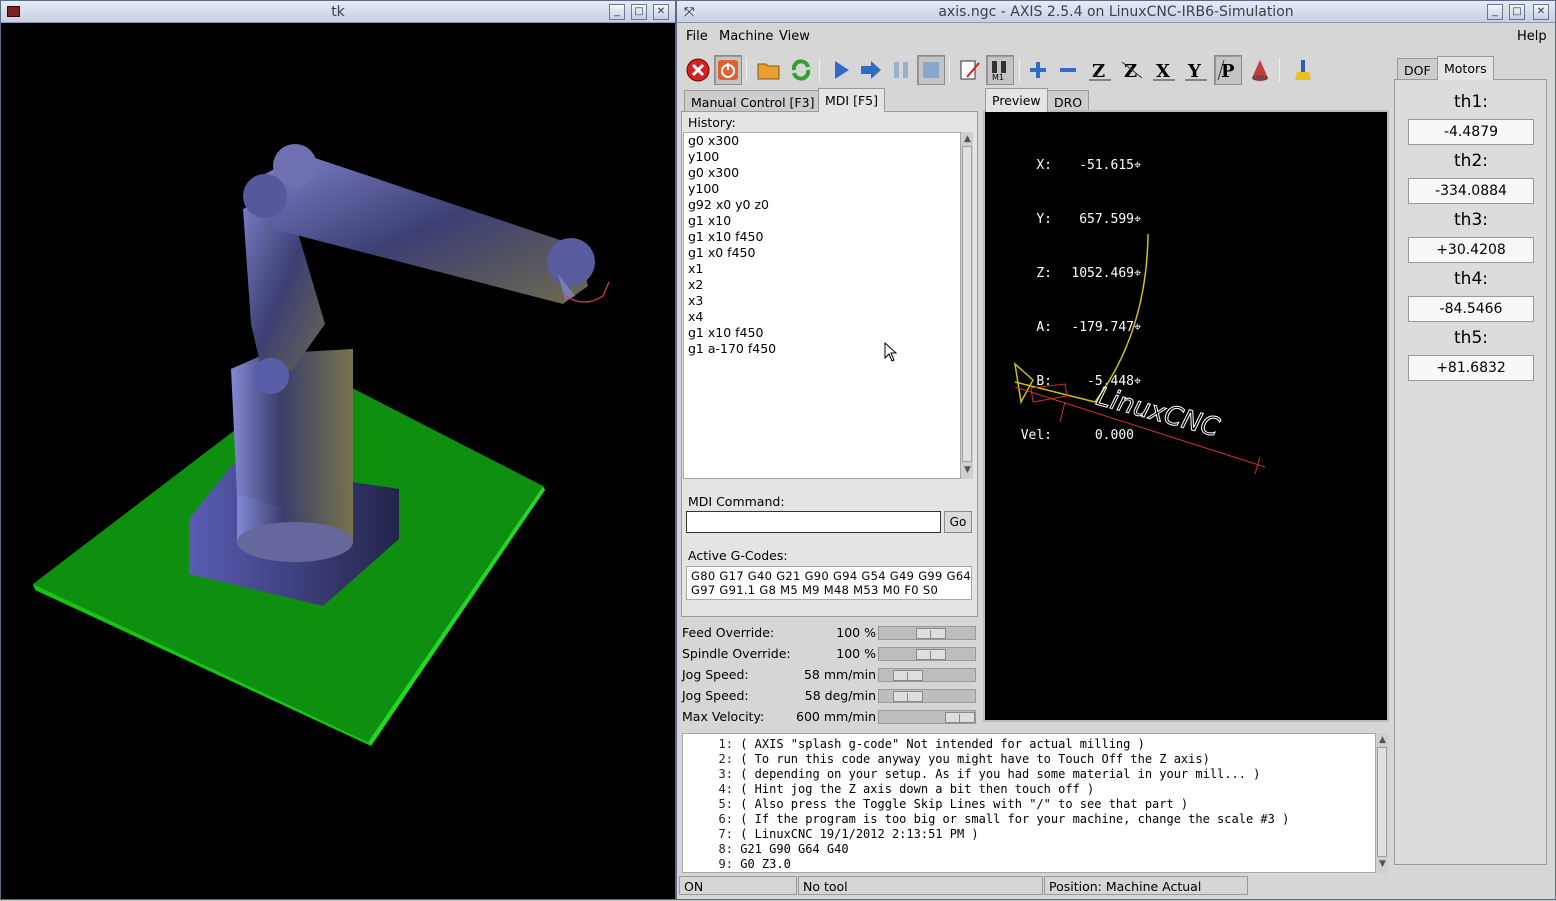 This screenshot has height=901, width=1556. I want to click on override-label: Jog Speed:, so click(715, 695).